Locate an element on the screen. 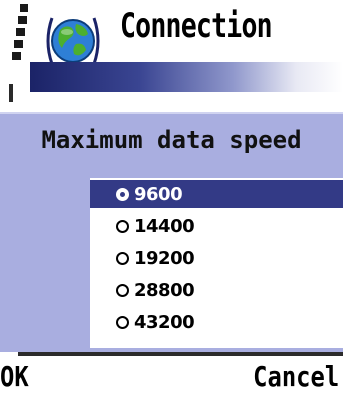 This screenshot has height=393, width=343. title-gradient-band is located at coordinates (186, 77).